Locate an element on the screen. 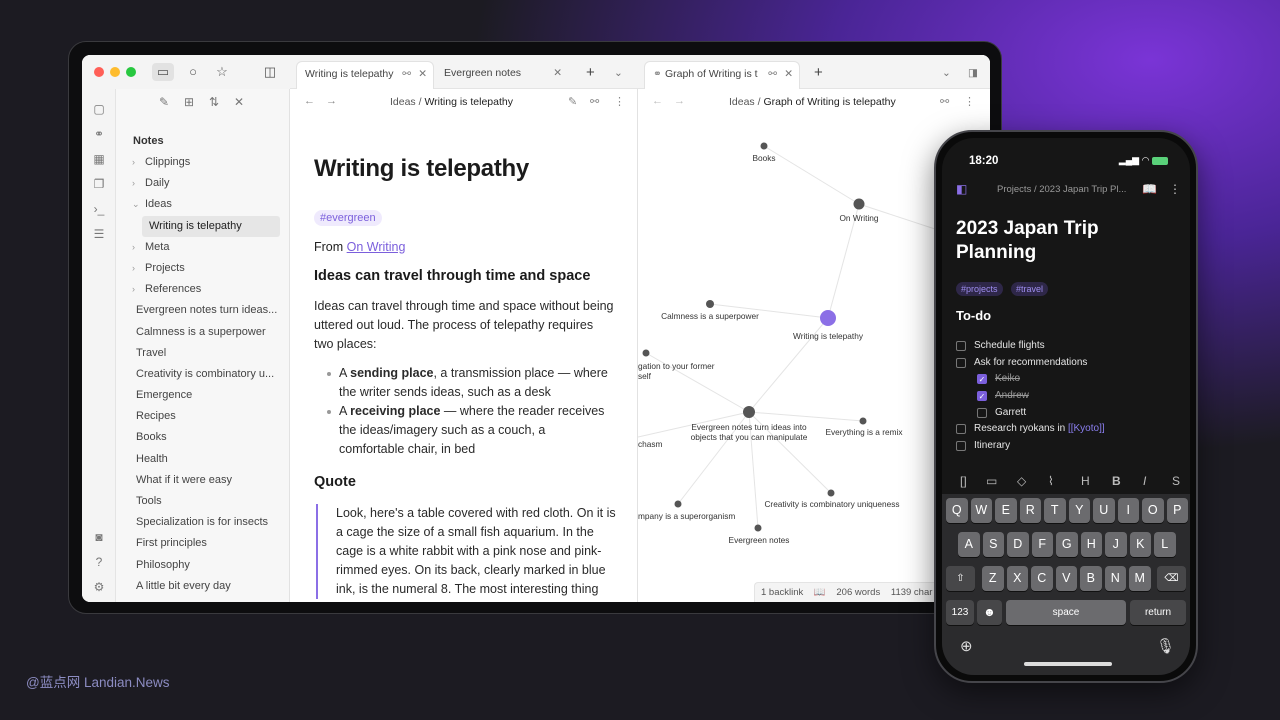 The width and height of the screenshot is (1280, 720). node-label-creativity: Creativity is combinatory uniqueness is located at coordinates (831, 504).